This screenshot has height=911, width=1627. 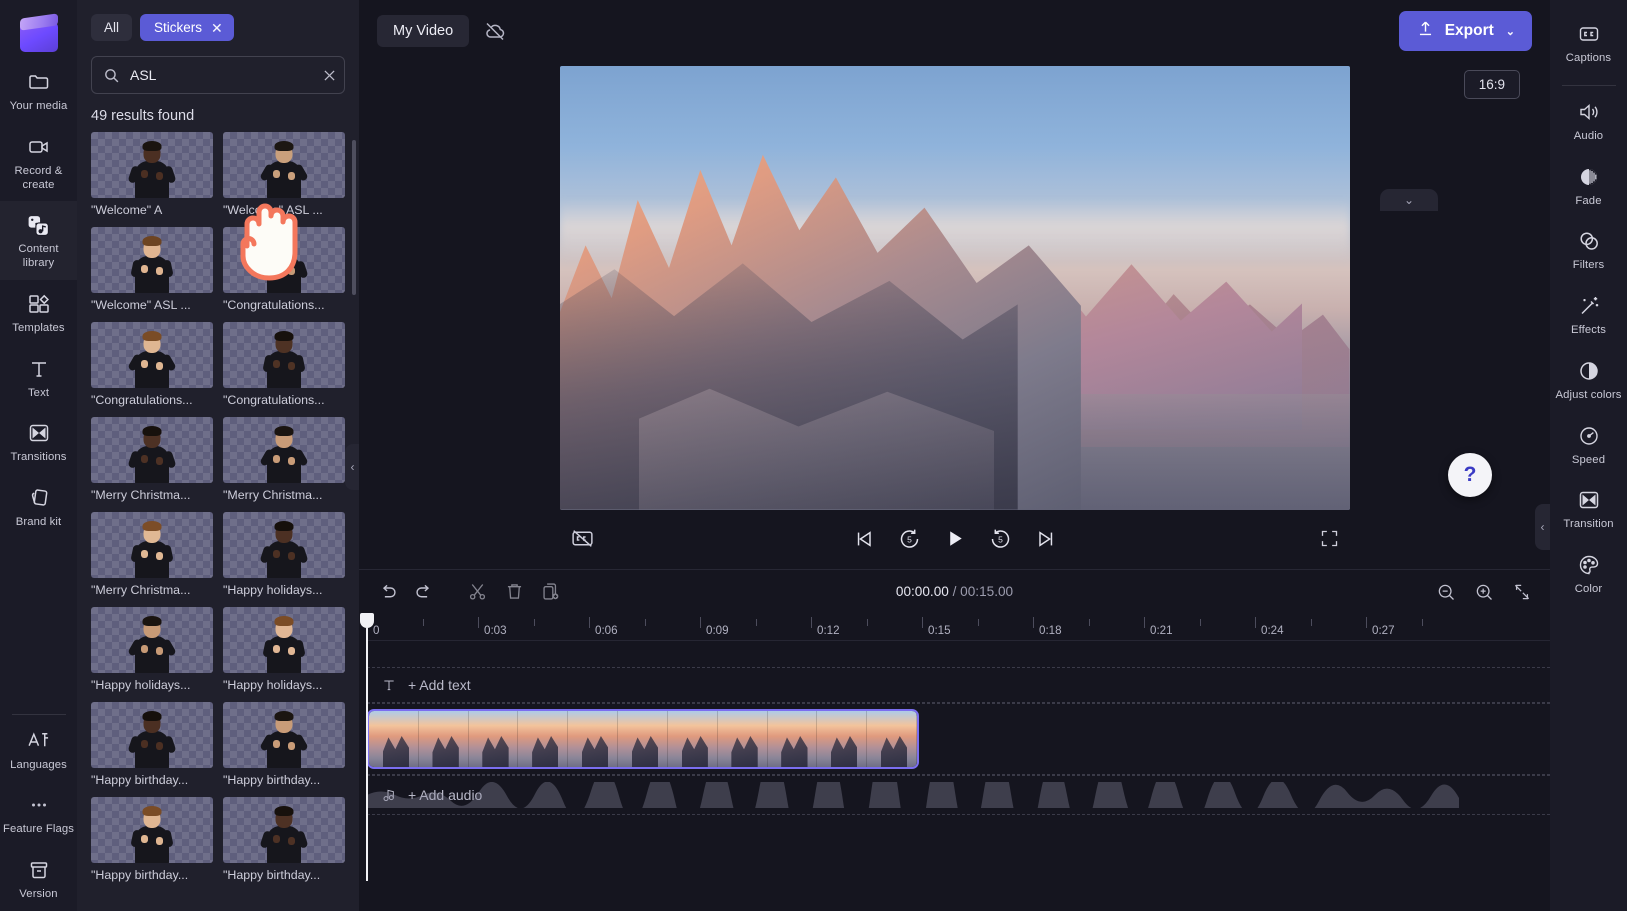 What do you see at coordinates (551, 591) in the screenshot?
I see `duplicate-icon` at bounding box center [551, 591].